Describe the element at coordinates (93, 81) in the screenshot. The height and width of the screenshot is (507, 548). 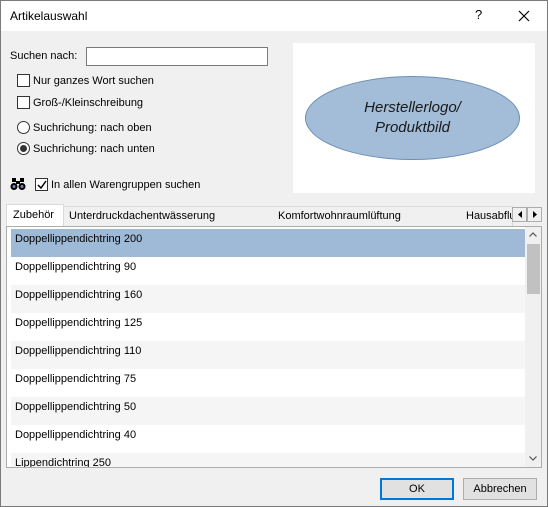
I see `whole-word-label: Nur ganzes Wort suchen` at that location.